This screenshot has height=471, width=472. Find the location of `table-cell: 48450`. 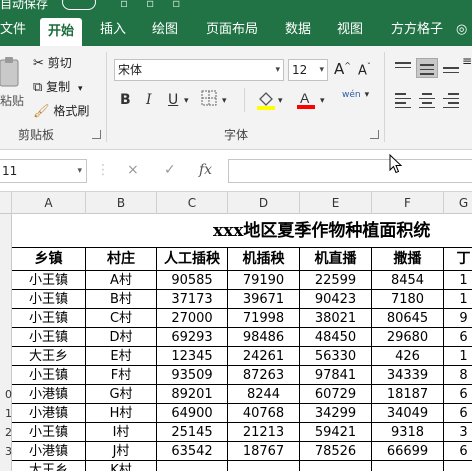

table-cell: 48450 is located at coordinates (336, 337).